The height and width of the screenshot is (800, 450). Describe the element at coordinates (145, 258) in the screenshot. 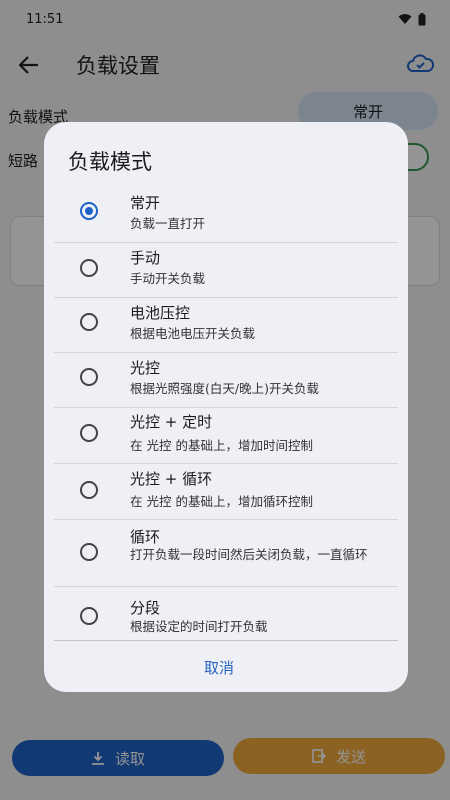

I see `option-title: 手动` at that location.